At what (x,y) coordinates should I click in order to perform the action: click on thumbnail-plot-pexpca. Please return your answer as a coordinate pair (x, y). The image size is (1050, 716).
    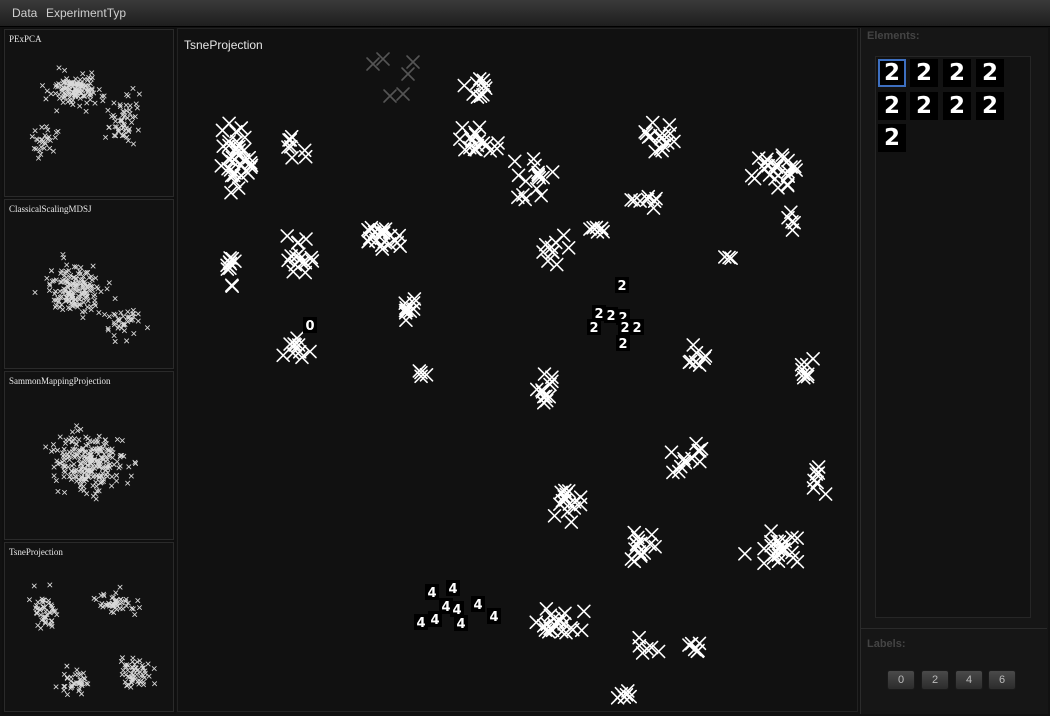
    Looking at the image, I should click on (85, 113).